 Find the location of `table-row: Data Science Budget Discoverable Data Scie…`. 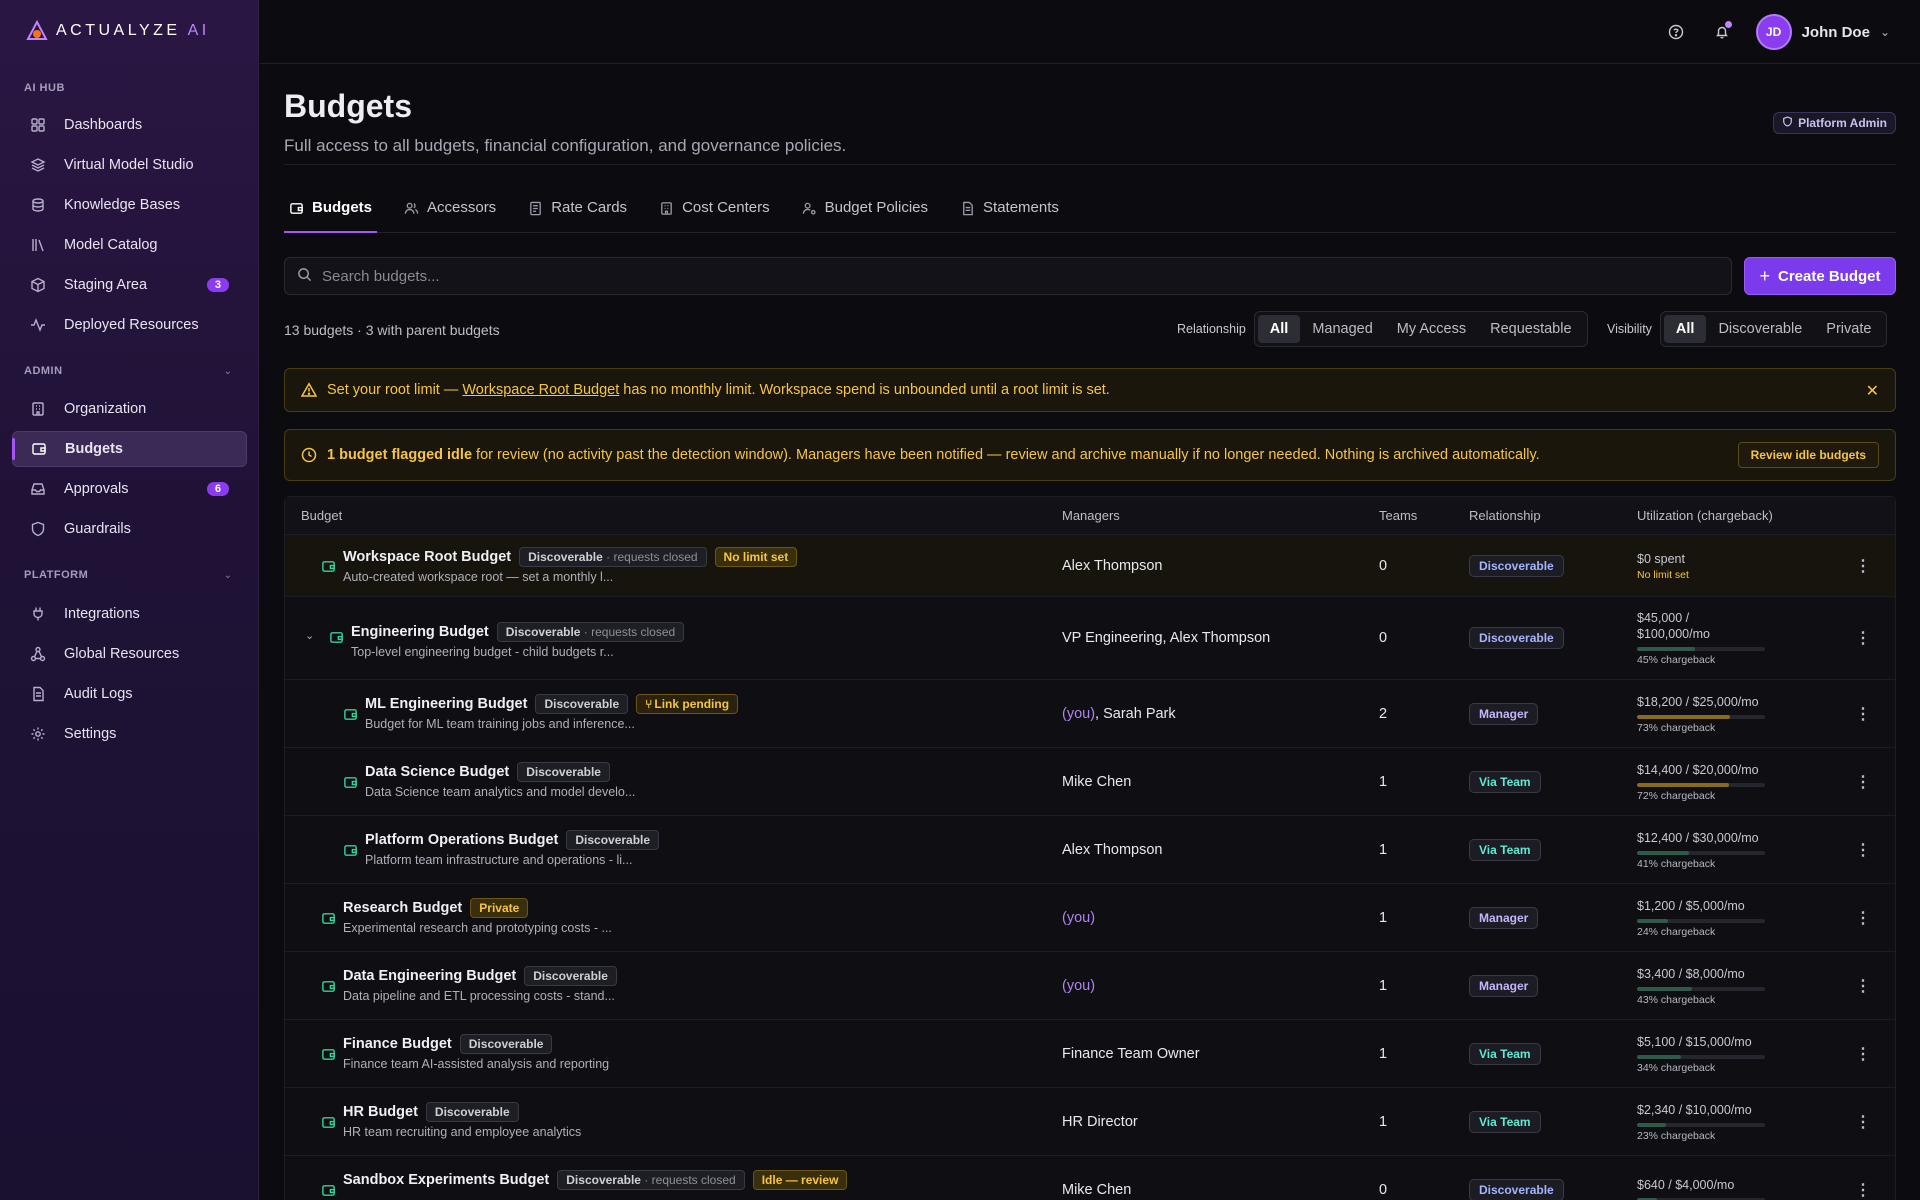

table-row: Data Science Budget Discoverable Data Scie… is located at coordinates (1090, 782).